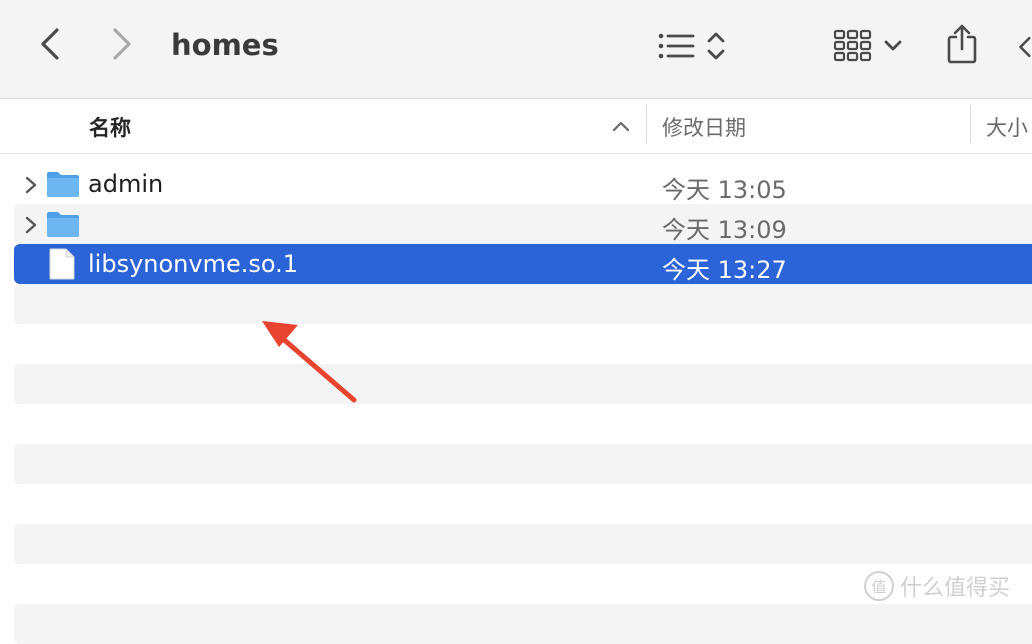 The height and width of the screenshot is (644, 1032). Describe the element at coordinates (676, 46) in the screenshot. I see `list-icon` at that location.